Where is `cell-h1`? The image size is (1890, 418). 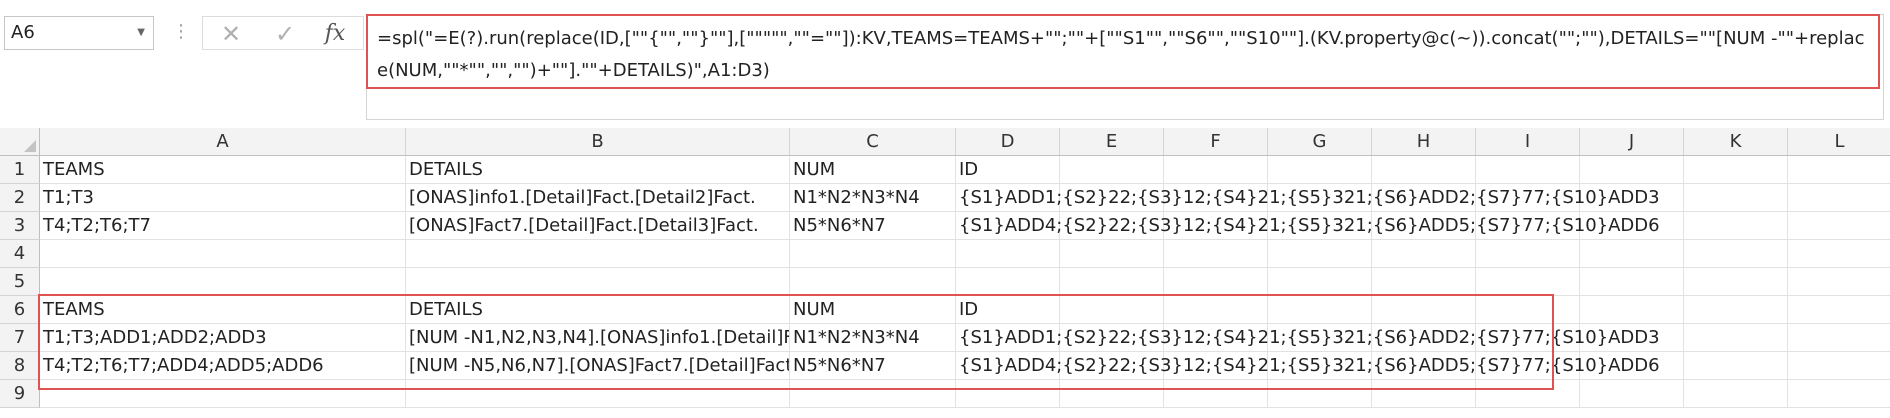 cell-h1 is located at coordinates (1424, 170).